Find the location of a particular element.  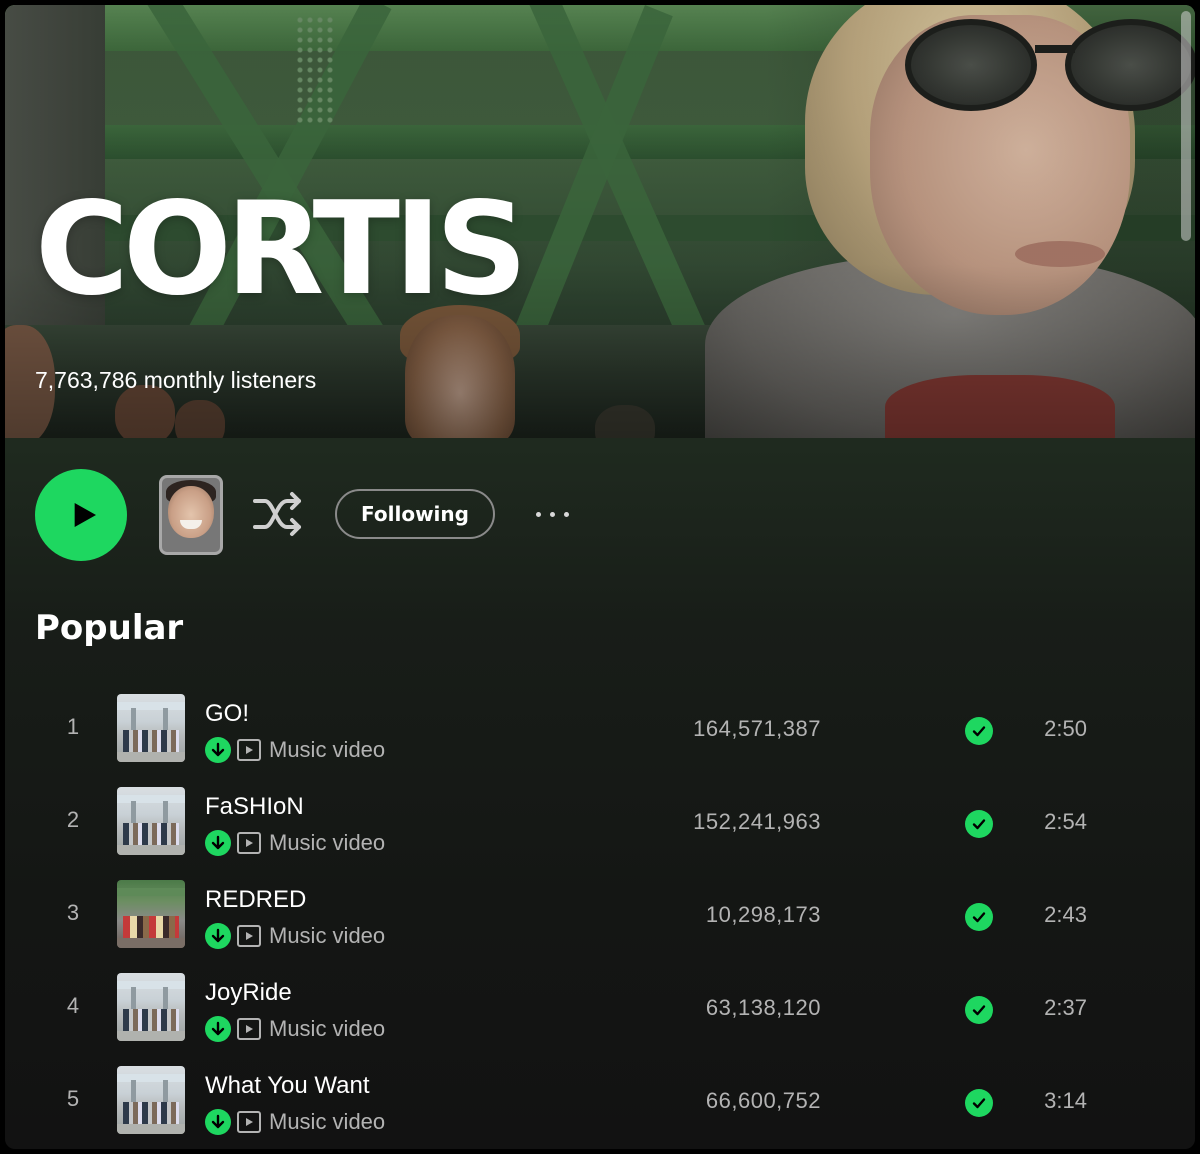

popular-heading: Popular is located at coordinates (109, 628).